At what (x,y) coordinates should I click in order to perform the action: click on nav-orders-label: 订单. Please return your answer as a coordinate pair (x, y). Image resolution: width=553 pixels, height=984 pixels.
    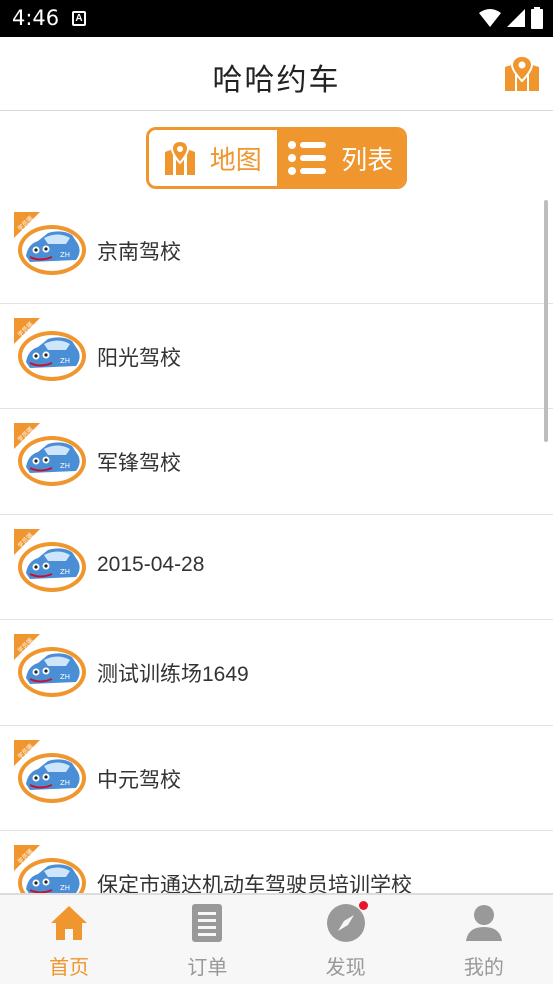
    Looking at the image, I should click on (207, 967).